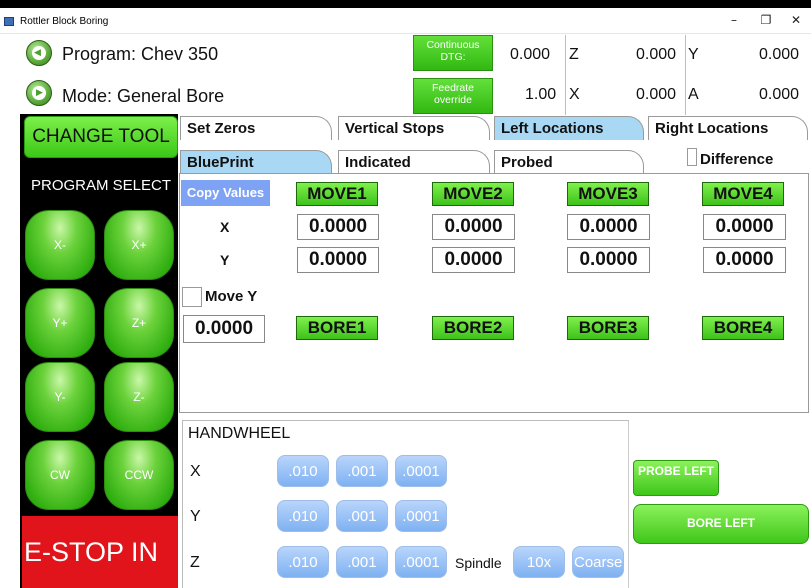  I want to click on bore2-button: BORE2, so click(473, 328).